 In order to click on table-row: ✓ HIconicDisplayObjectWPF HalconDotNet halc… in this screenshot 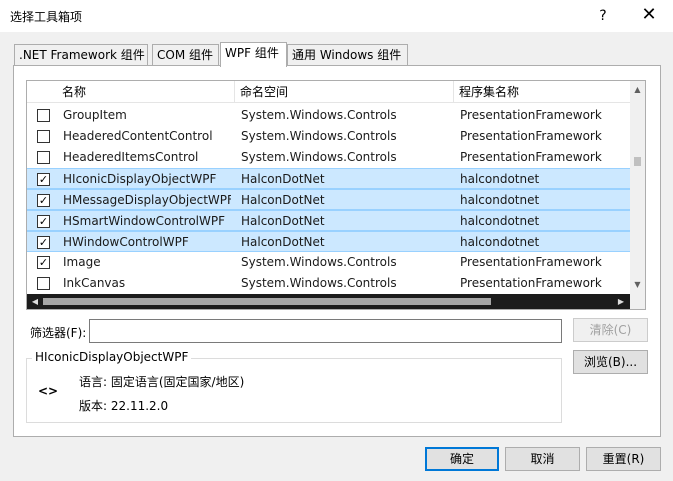, I will do `click(328, 178)`.